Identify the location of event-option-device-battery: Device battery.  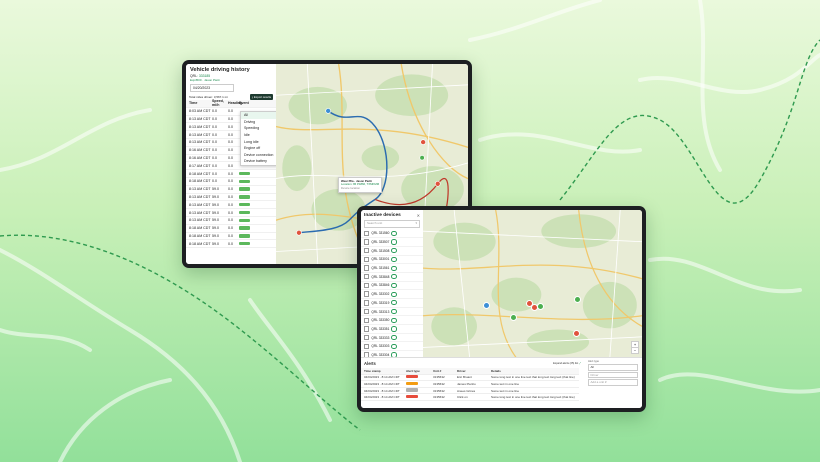
(259, 161).